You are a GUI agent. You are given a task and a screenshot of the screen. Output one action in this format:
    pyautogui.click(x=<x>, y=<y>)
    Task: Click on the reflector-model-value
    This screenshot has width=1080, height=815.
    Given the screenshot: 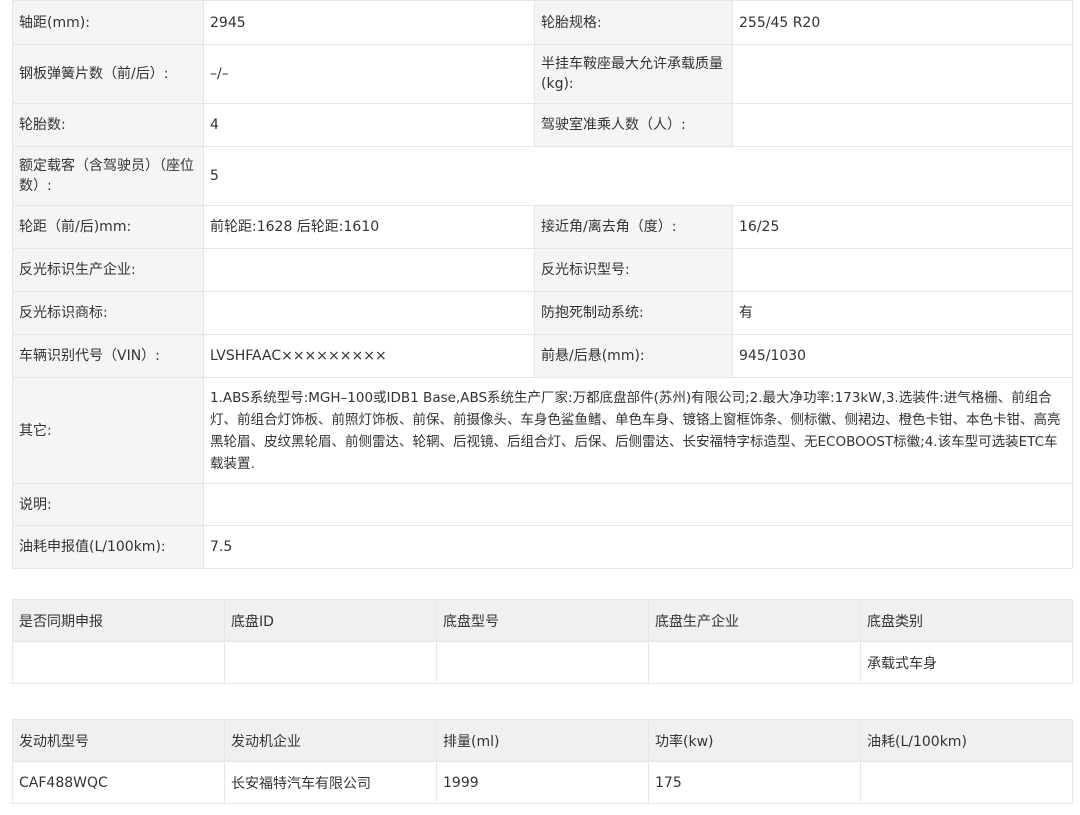 What is the action you would take?
    pyautogui.click(x=902, y=270)
    